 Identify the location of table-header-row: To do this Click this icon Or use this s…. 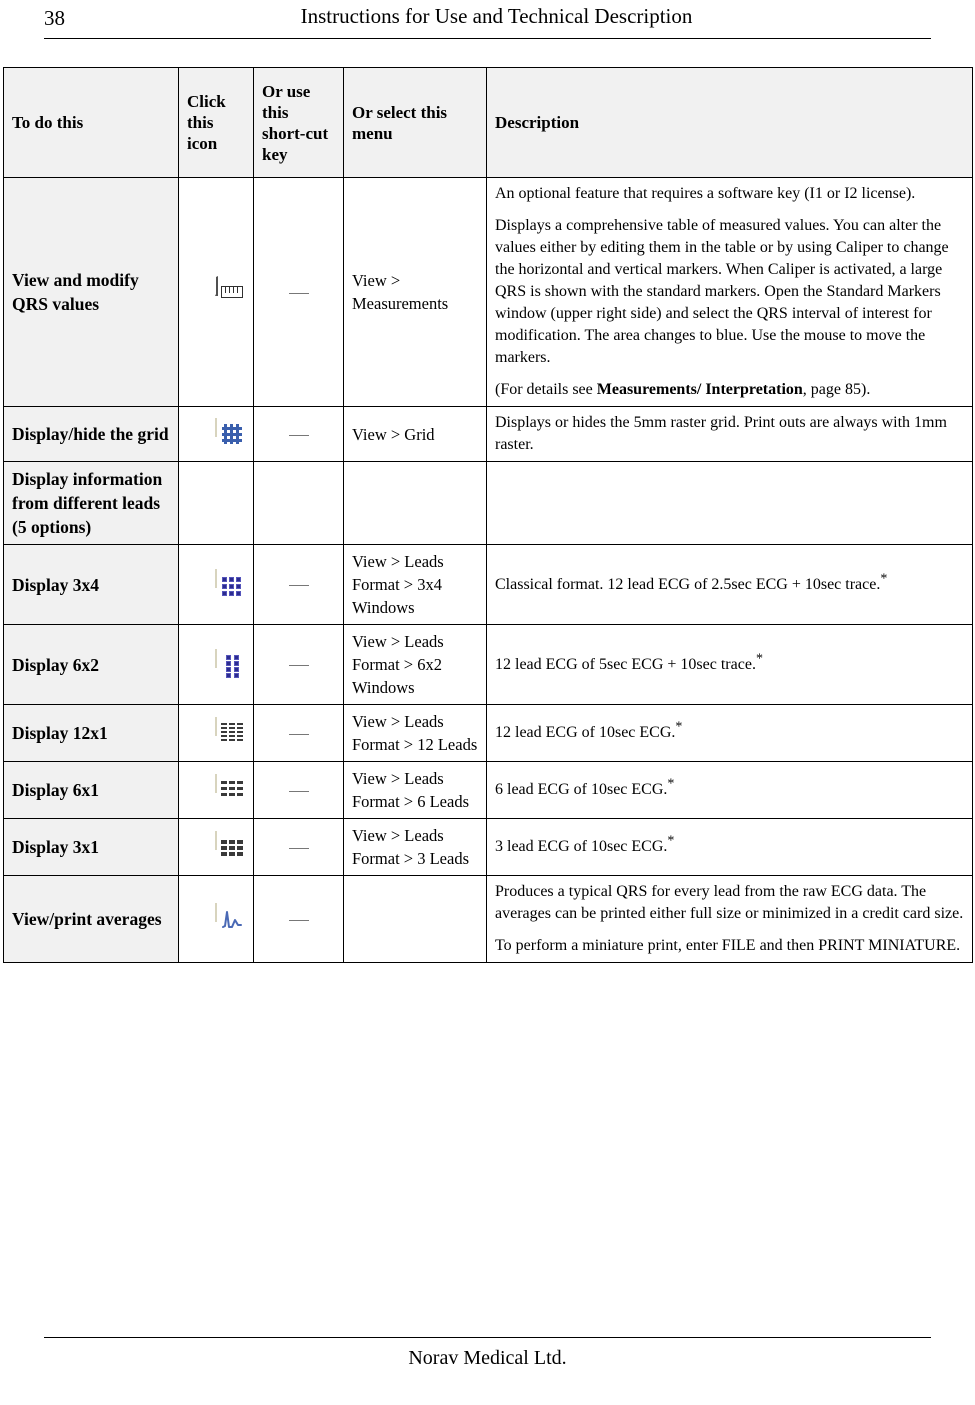
(488, 122).